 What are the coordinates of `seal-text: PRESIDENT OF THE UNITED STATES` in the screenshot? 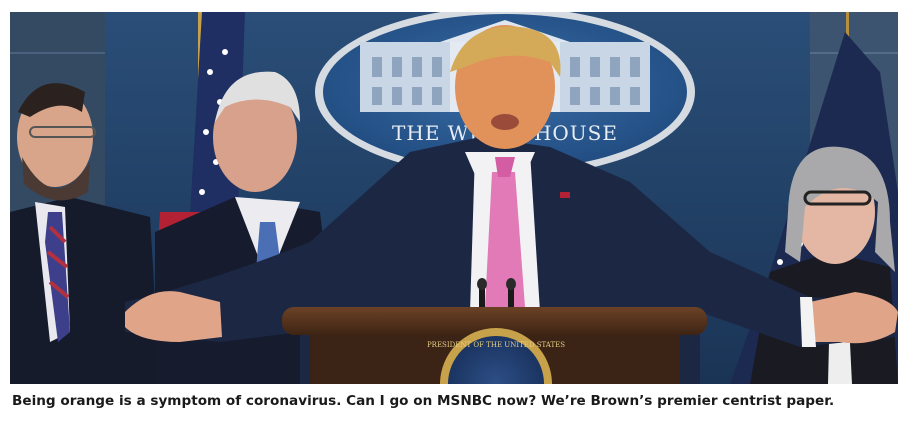 It's located at (496, 345).